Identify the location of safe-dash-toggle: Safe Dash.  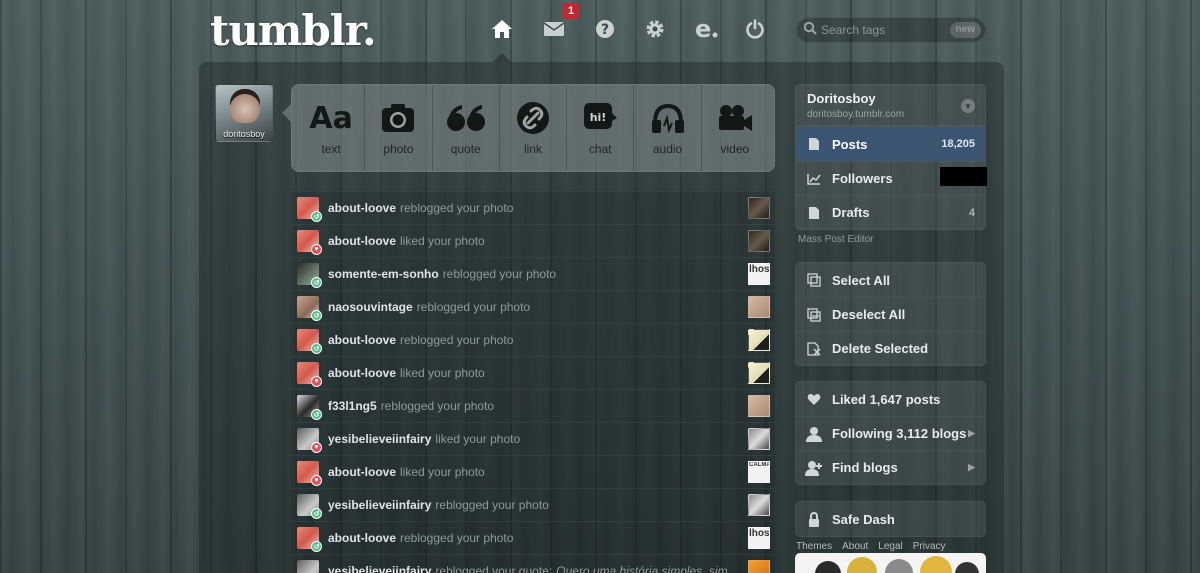
(890, 519).